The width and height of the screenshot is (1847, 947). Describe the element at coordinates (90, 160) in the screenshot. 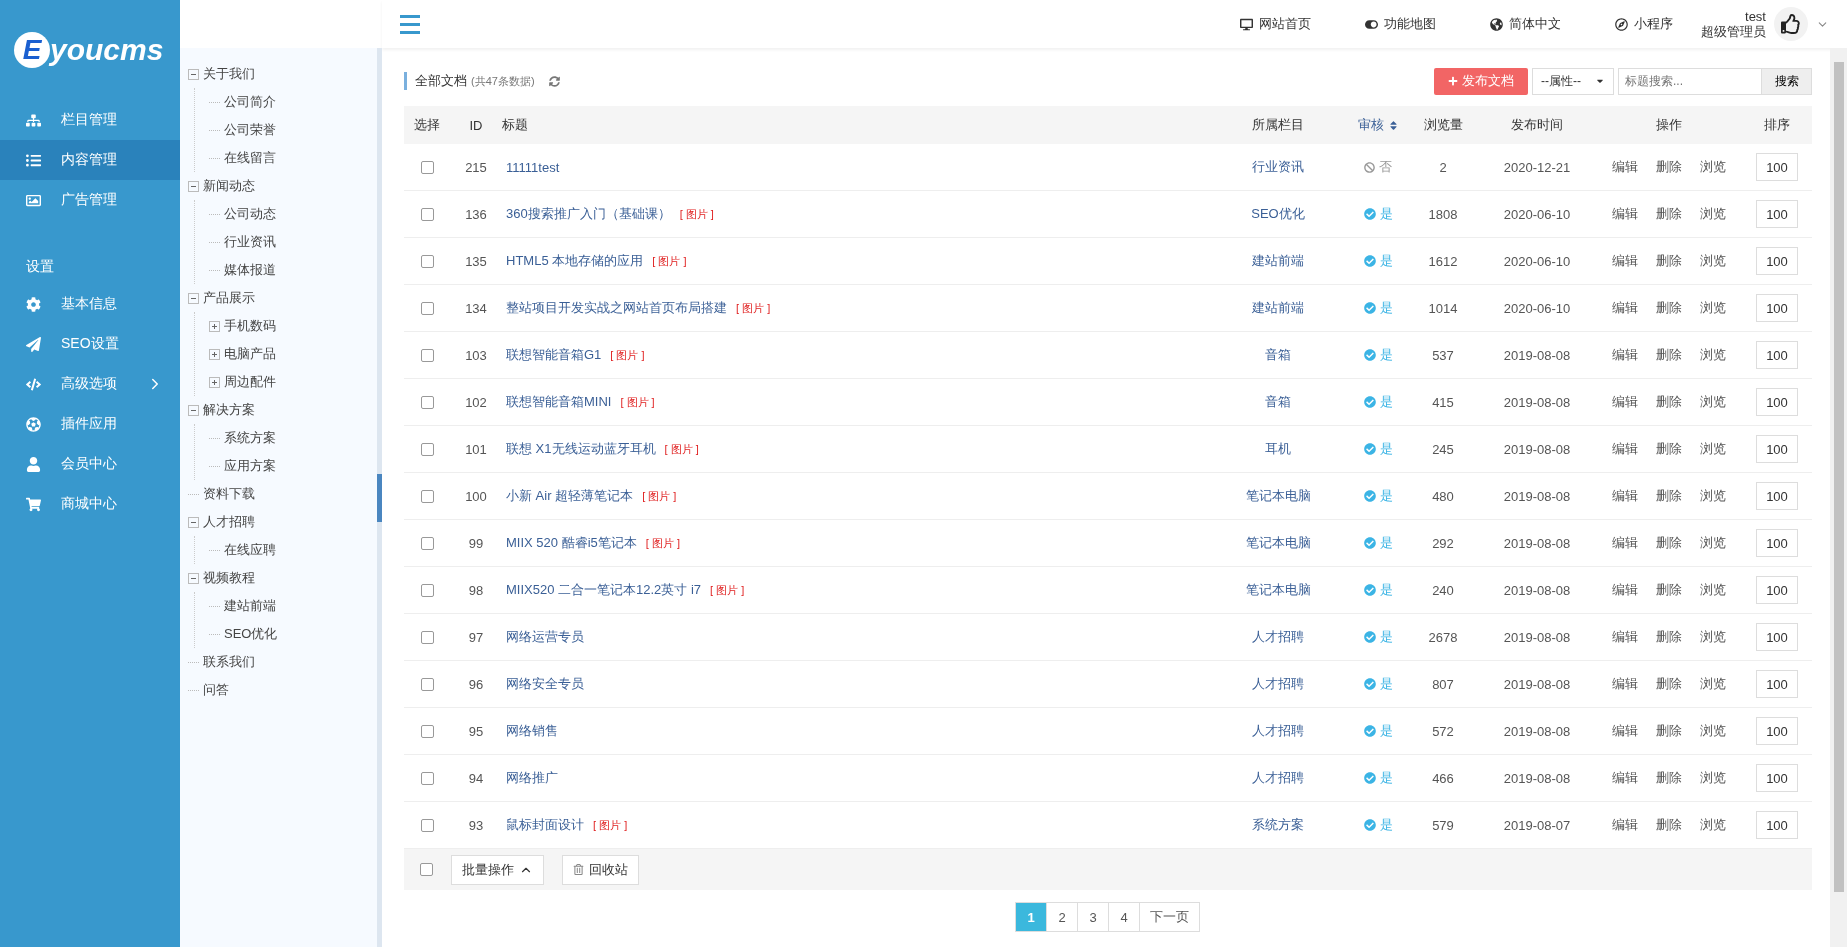

I see `nav-item: 内容管理` at that location.